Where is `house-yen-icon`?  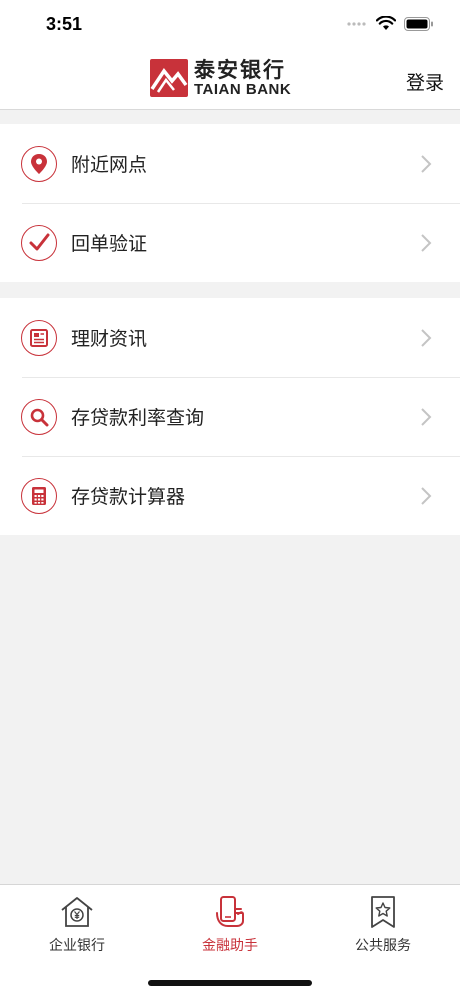
house-yen-icon is located at coordinates (77, 912).